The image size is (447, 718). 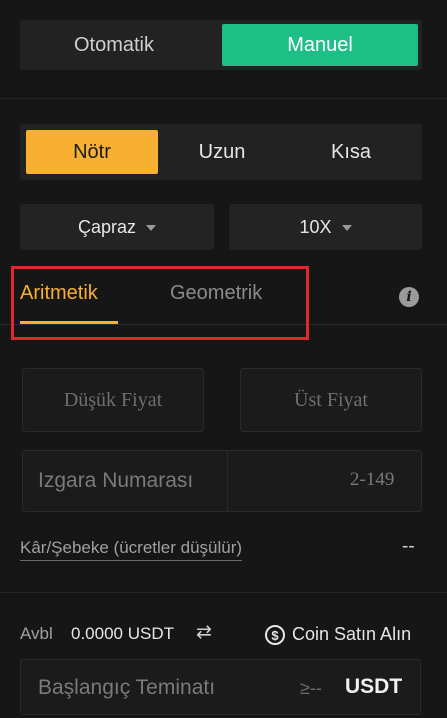 I want to click on mode-automatic-button: Otomatik, so click(x=114, y=45).